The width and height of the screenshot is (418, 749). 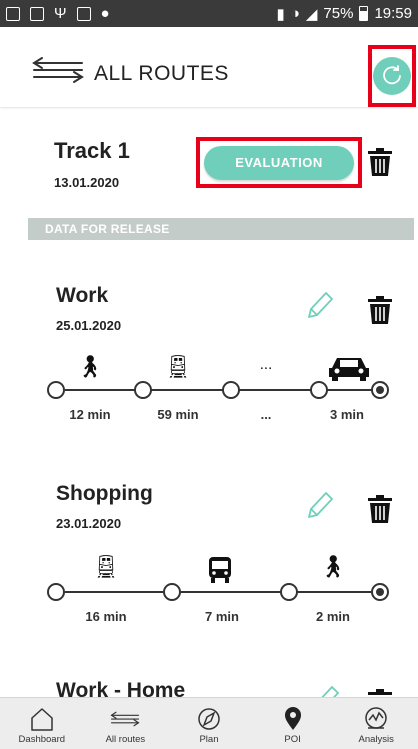 I want to click on status-notifications: Ψ ●, so click(x=58, y=13).